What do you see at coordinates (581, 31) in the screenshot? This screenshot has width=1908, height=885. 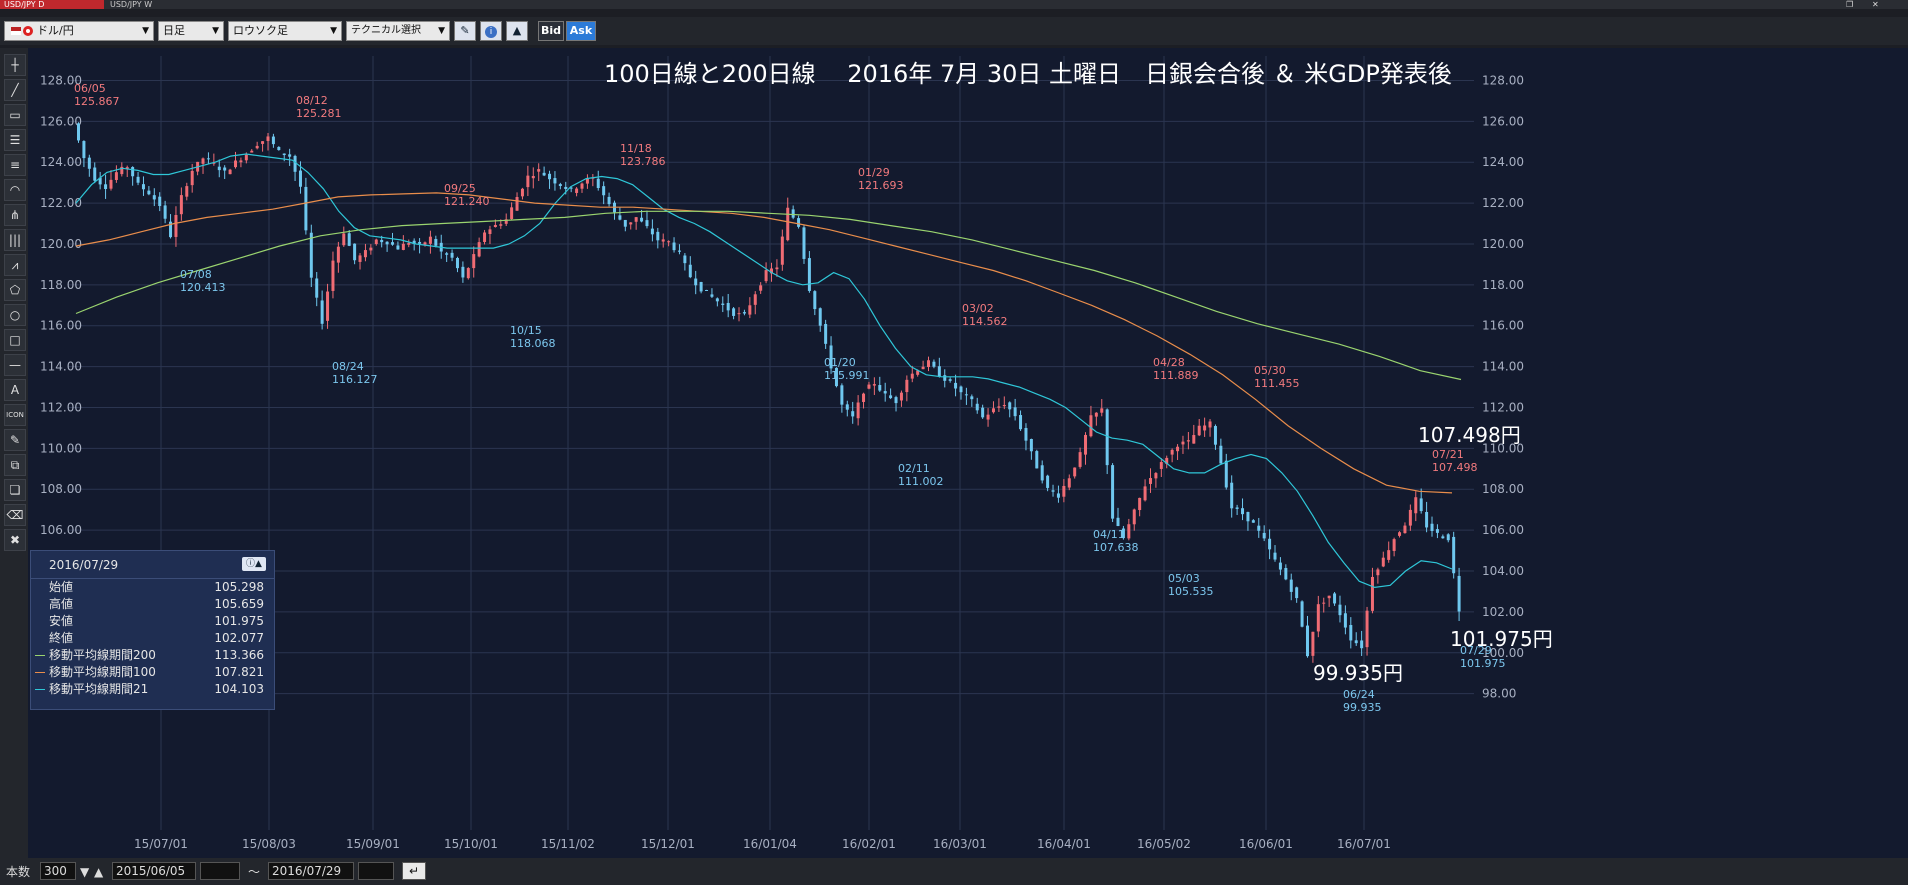 I see `ask-button: Ask` at bounding box center [581, 31].